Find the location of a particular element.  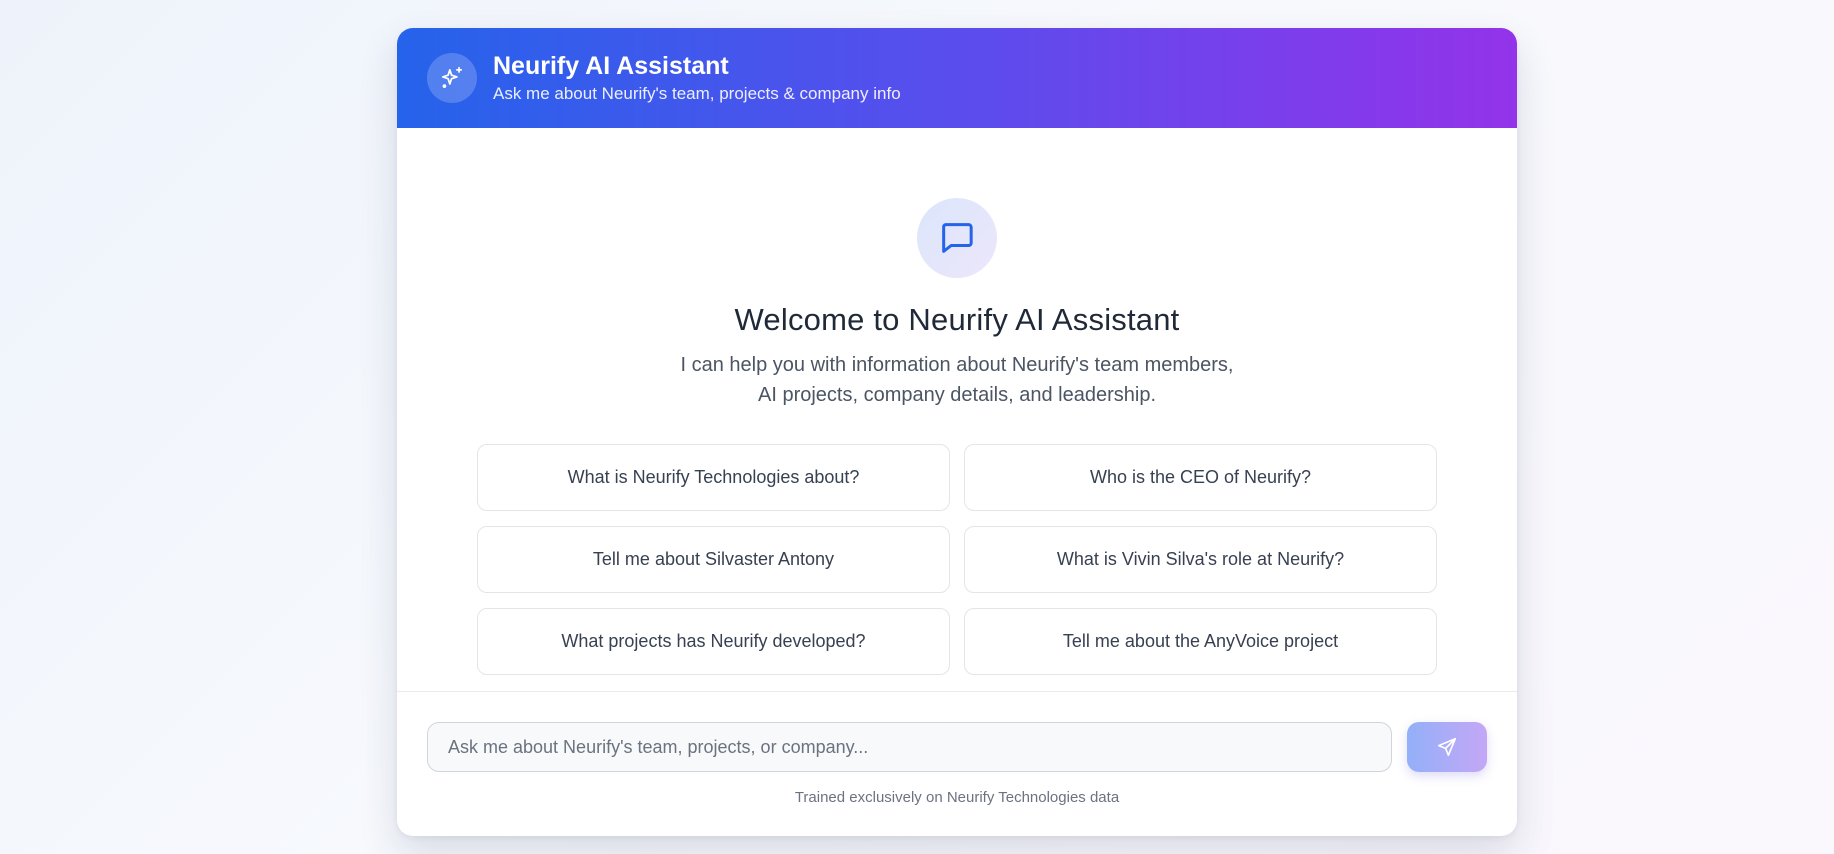

suggestion-button: Tell me about the AnyVoice project is located at coordinates (1200, 641).